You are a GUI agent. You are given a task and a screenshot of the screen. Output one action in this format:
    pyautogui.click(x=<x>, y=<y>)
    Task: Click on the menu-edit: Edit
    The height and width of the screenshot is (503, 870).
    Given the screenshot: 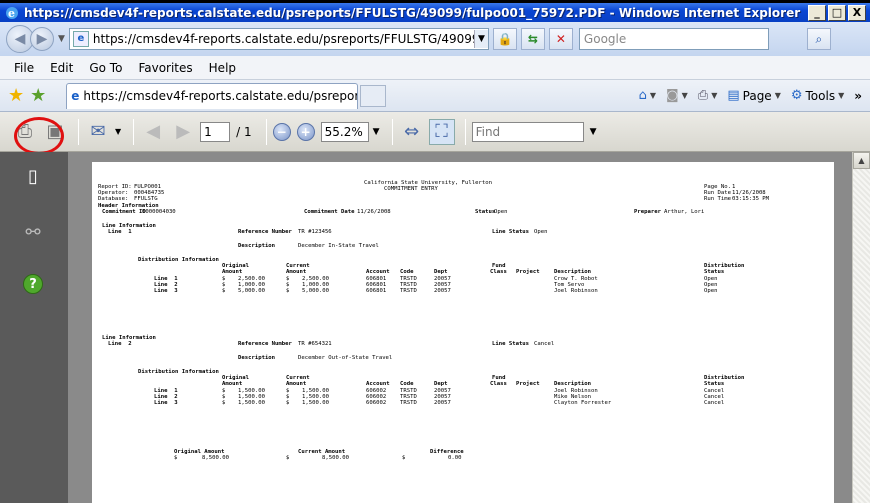 What is the action you would take?
    pyautogui.click(x=61, y=68)
    